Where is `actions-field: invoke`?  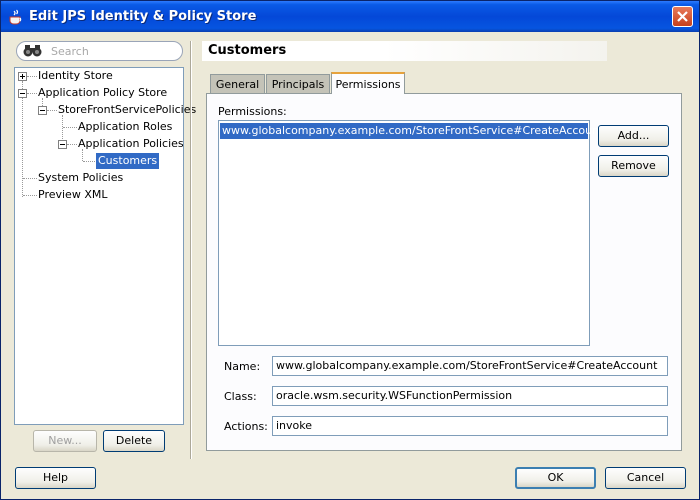 actions-field: invoke is located at coordinates (470, 426).